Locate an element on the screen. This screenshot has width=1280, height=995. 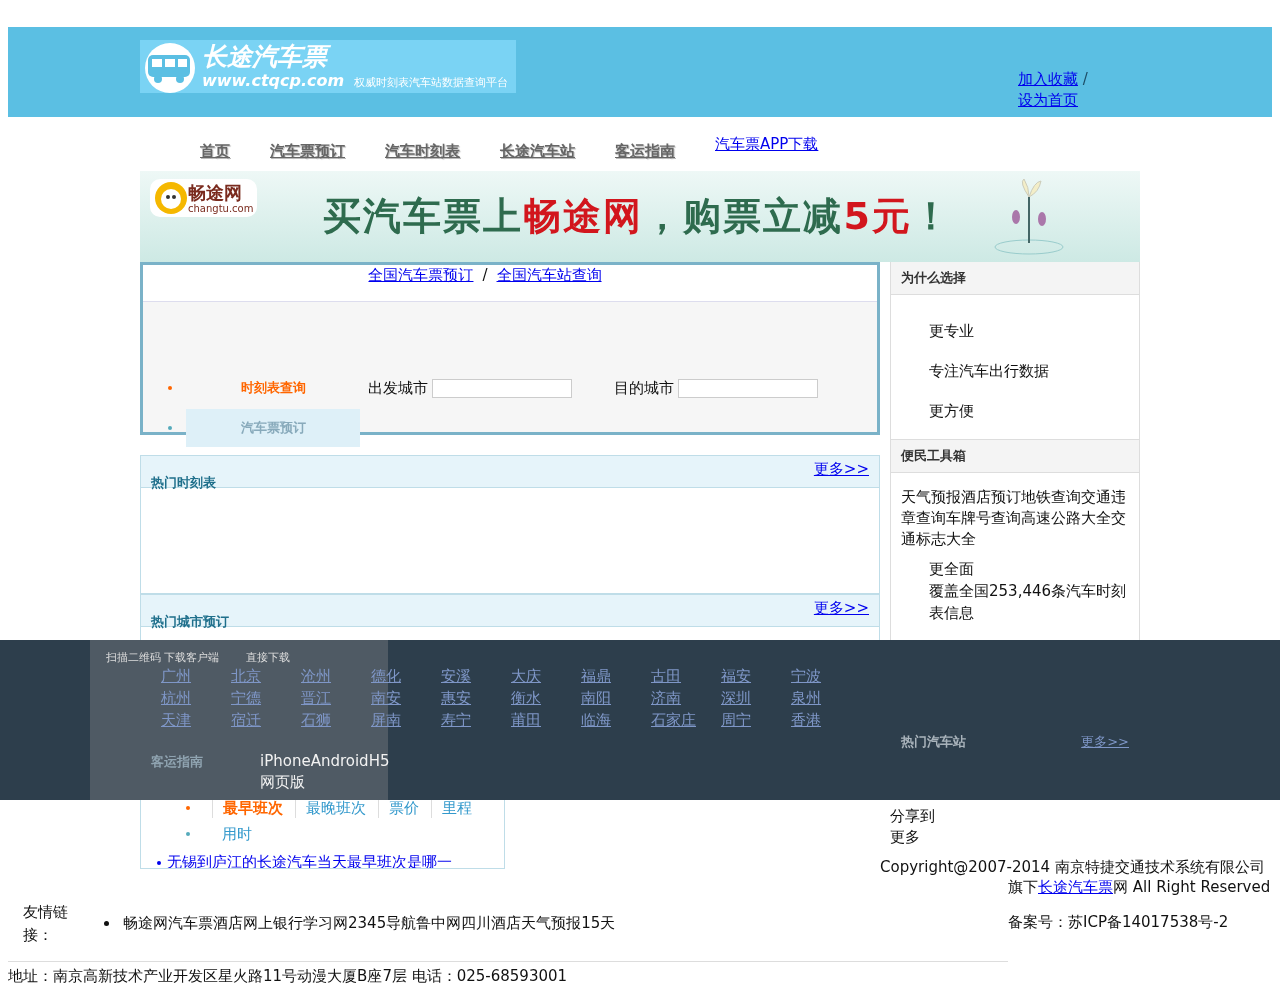
sidebar-title: 为什么选择 is located at coordinates (1015, 278).